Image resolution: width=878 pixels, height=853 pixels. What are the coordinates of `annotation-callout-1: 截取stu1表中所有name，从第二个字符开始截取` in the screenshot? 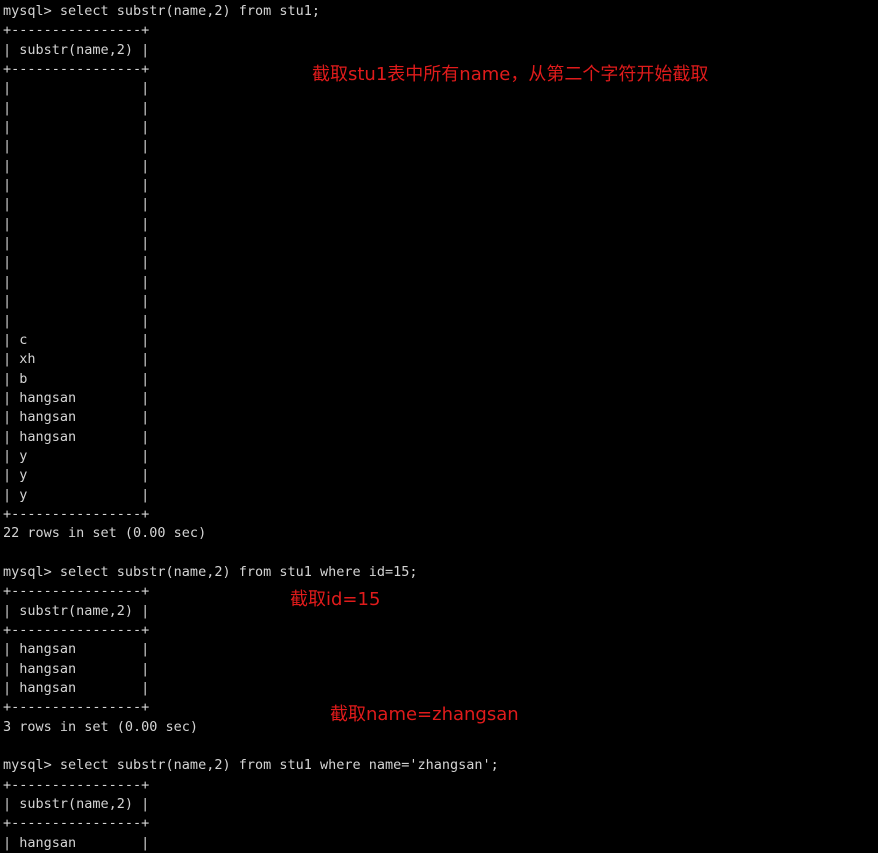 It's located at (510, 74).